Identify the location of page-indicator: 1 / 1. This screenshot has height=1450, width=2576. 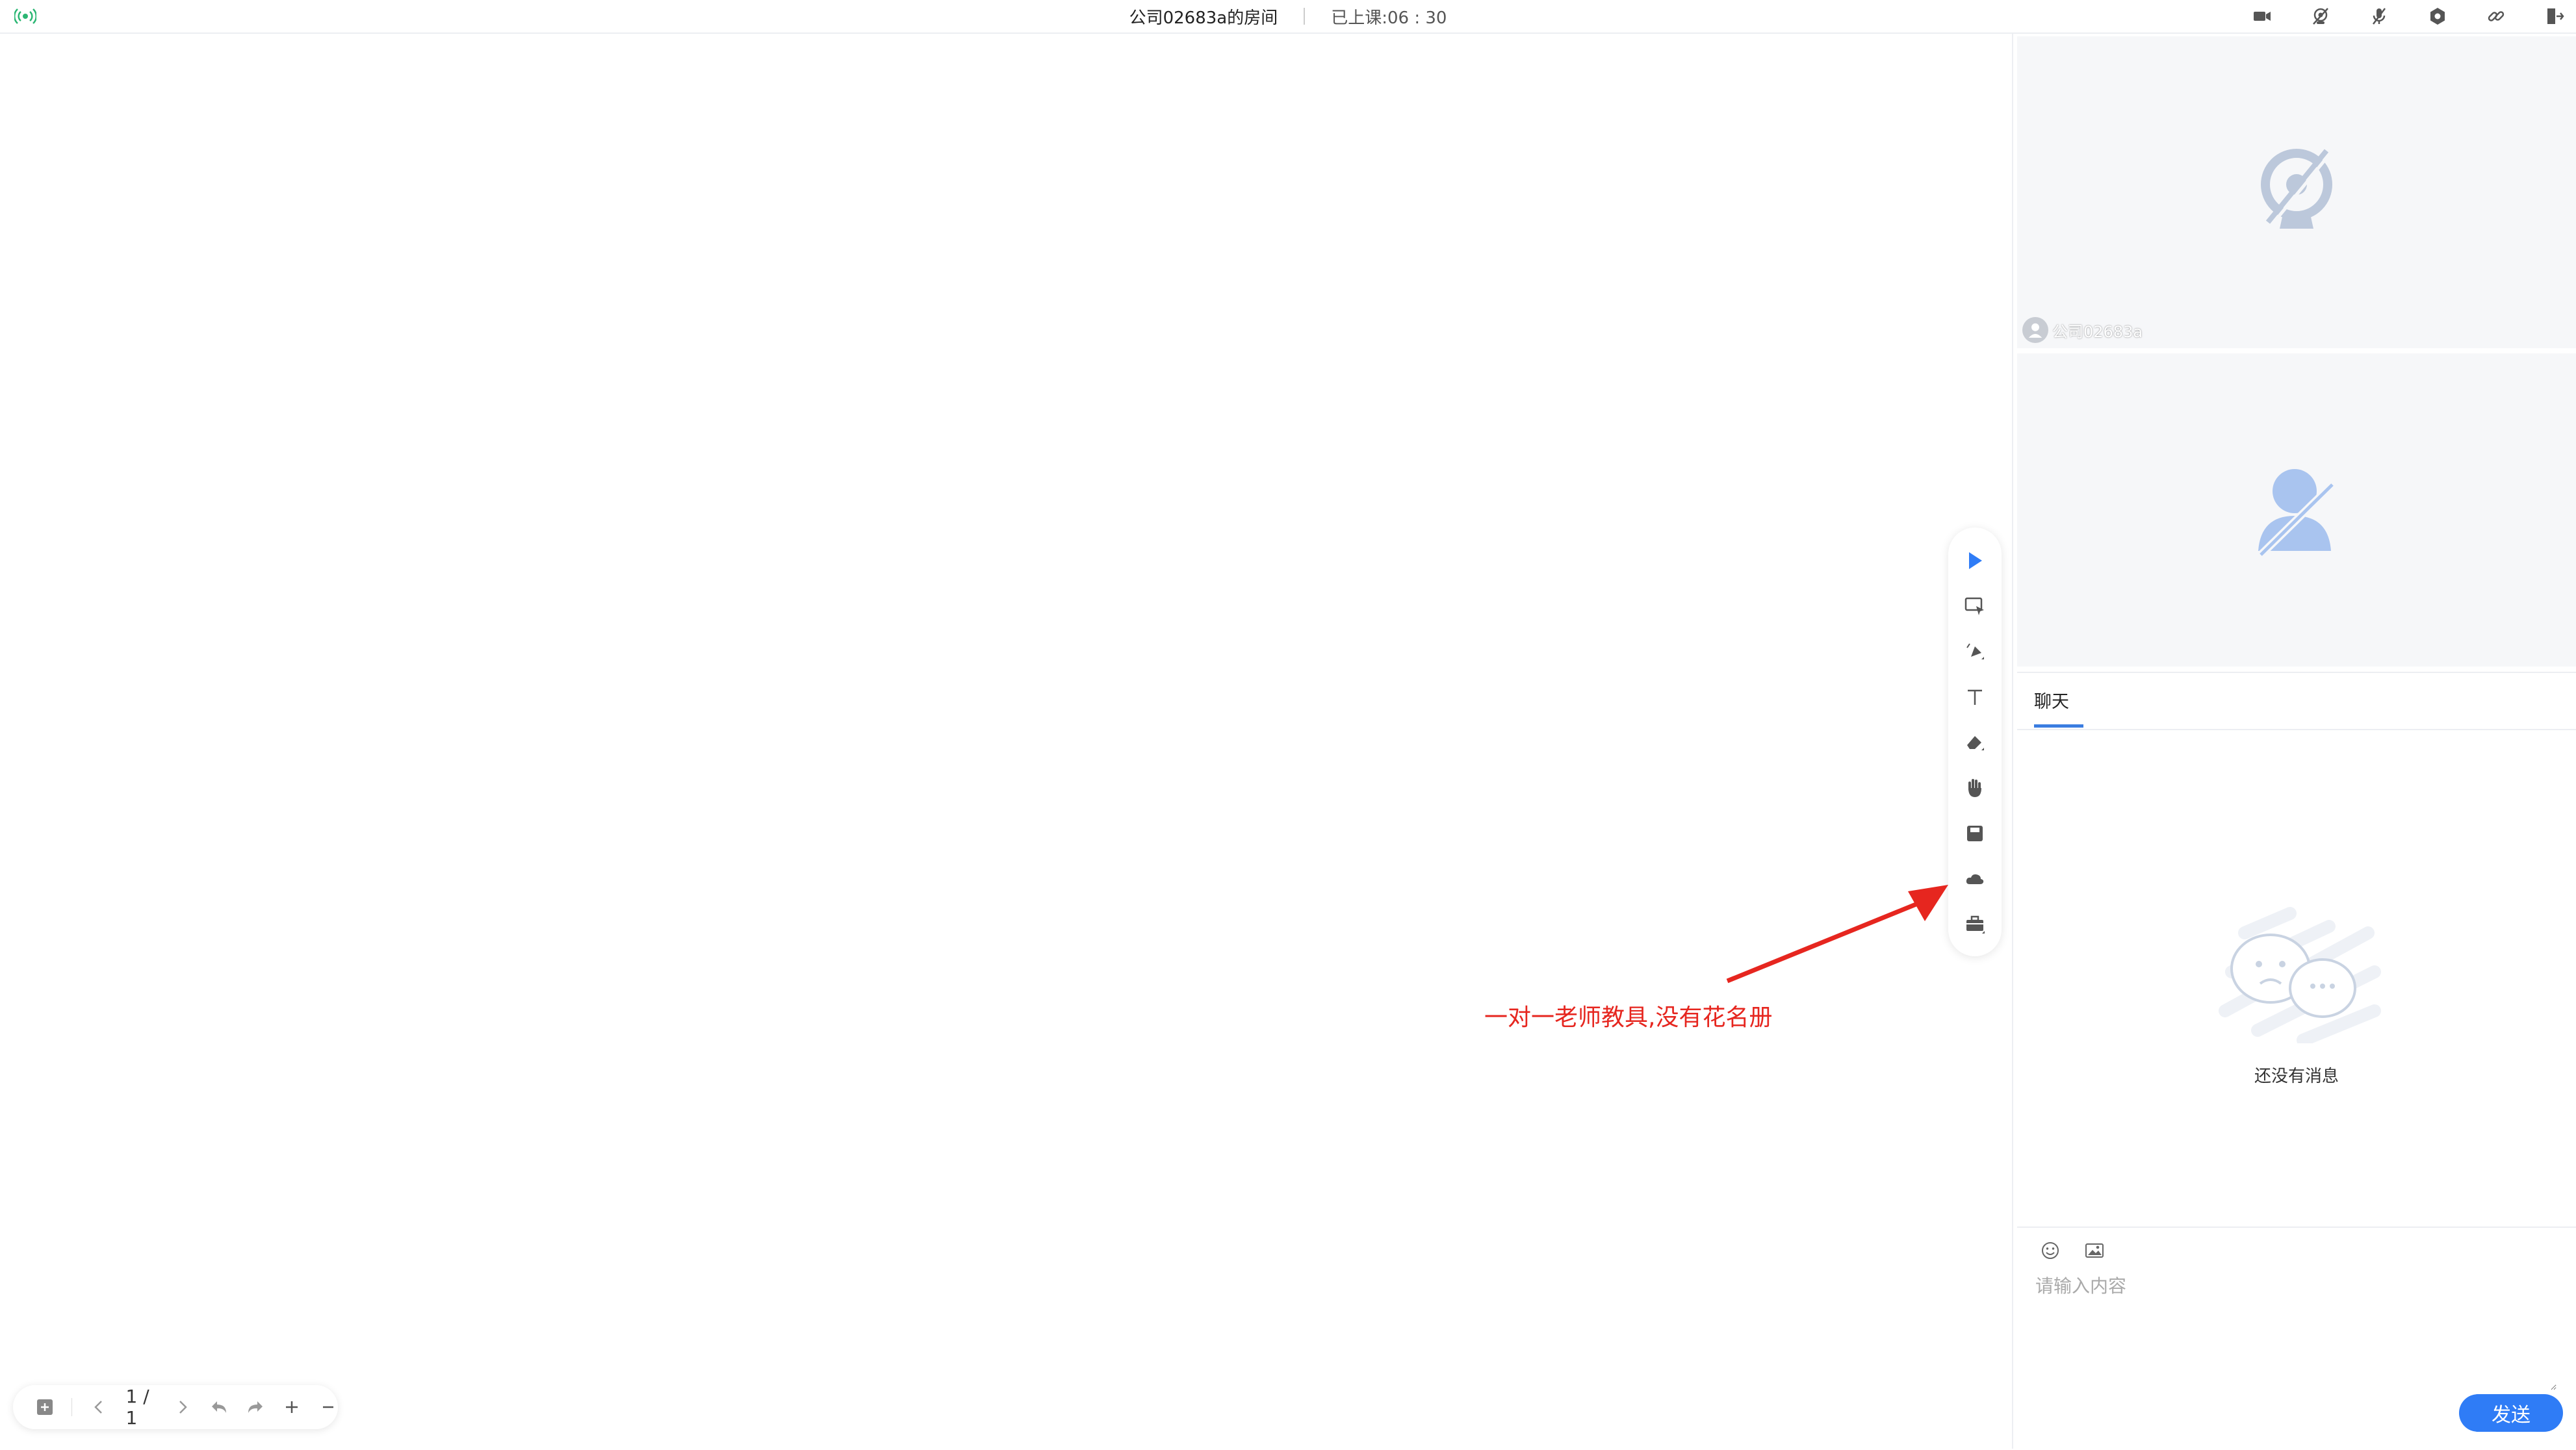
(137, 1408).